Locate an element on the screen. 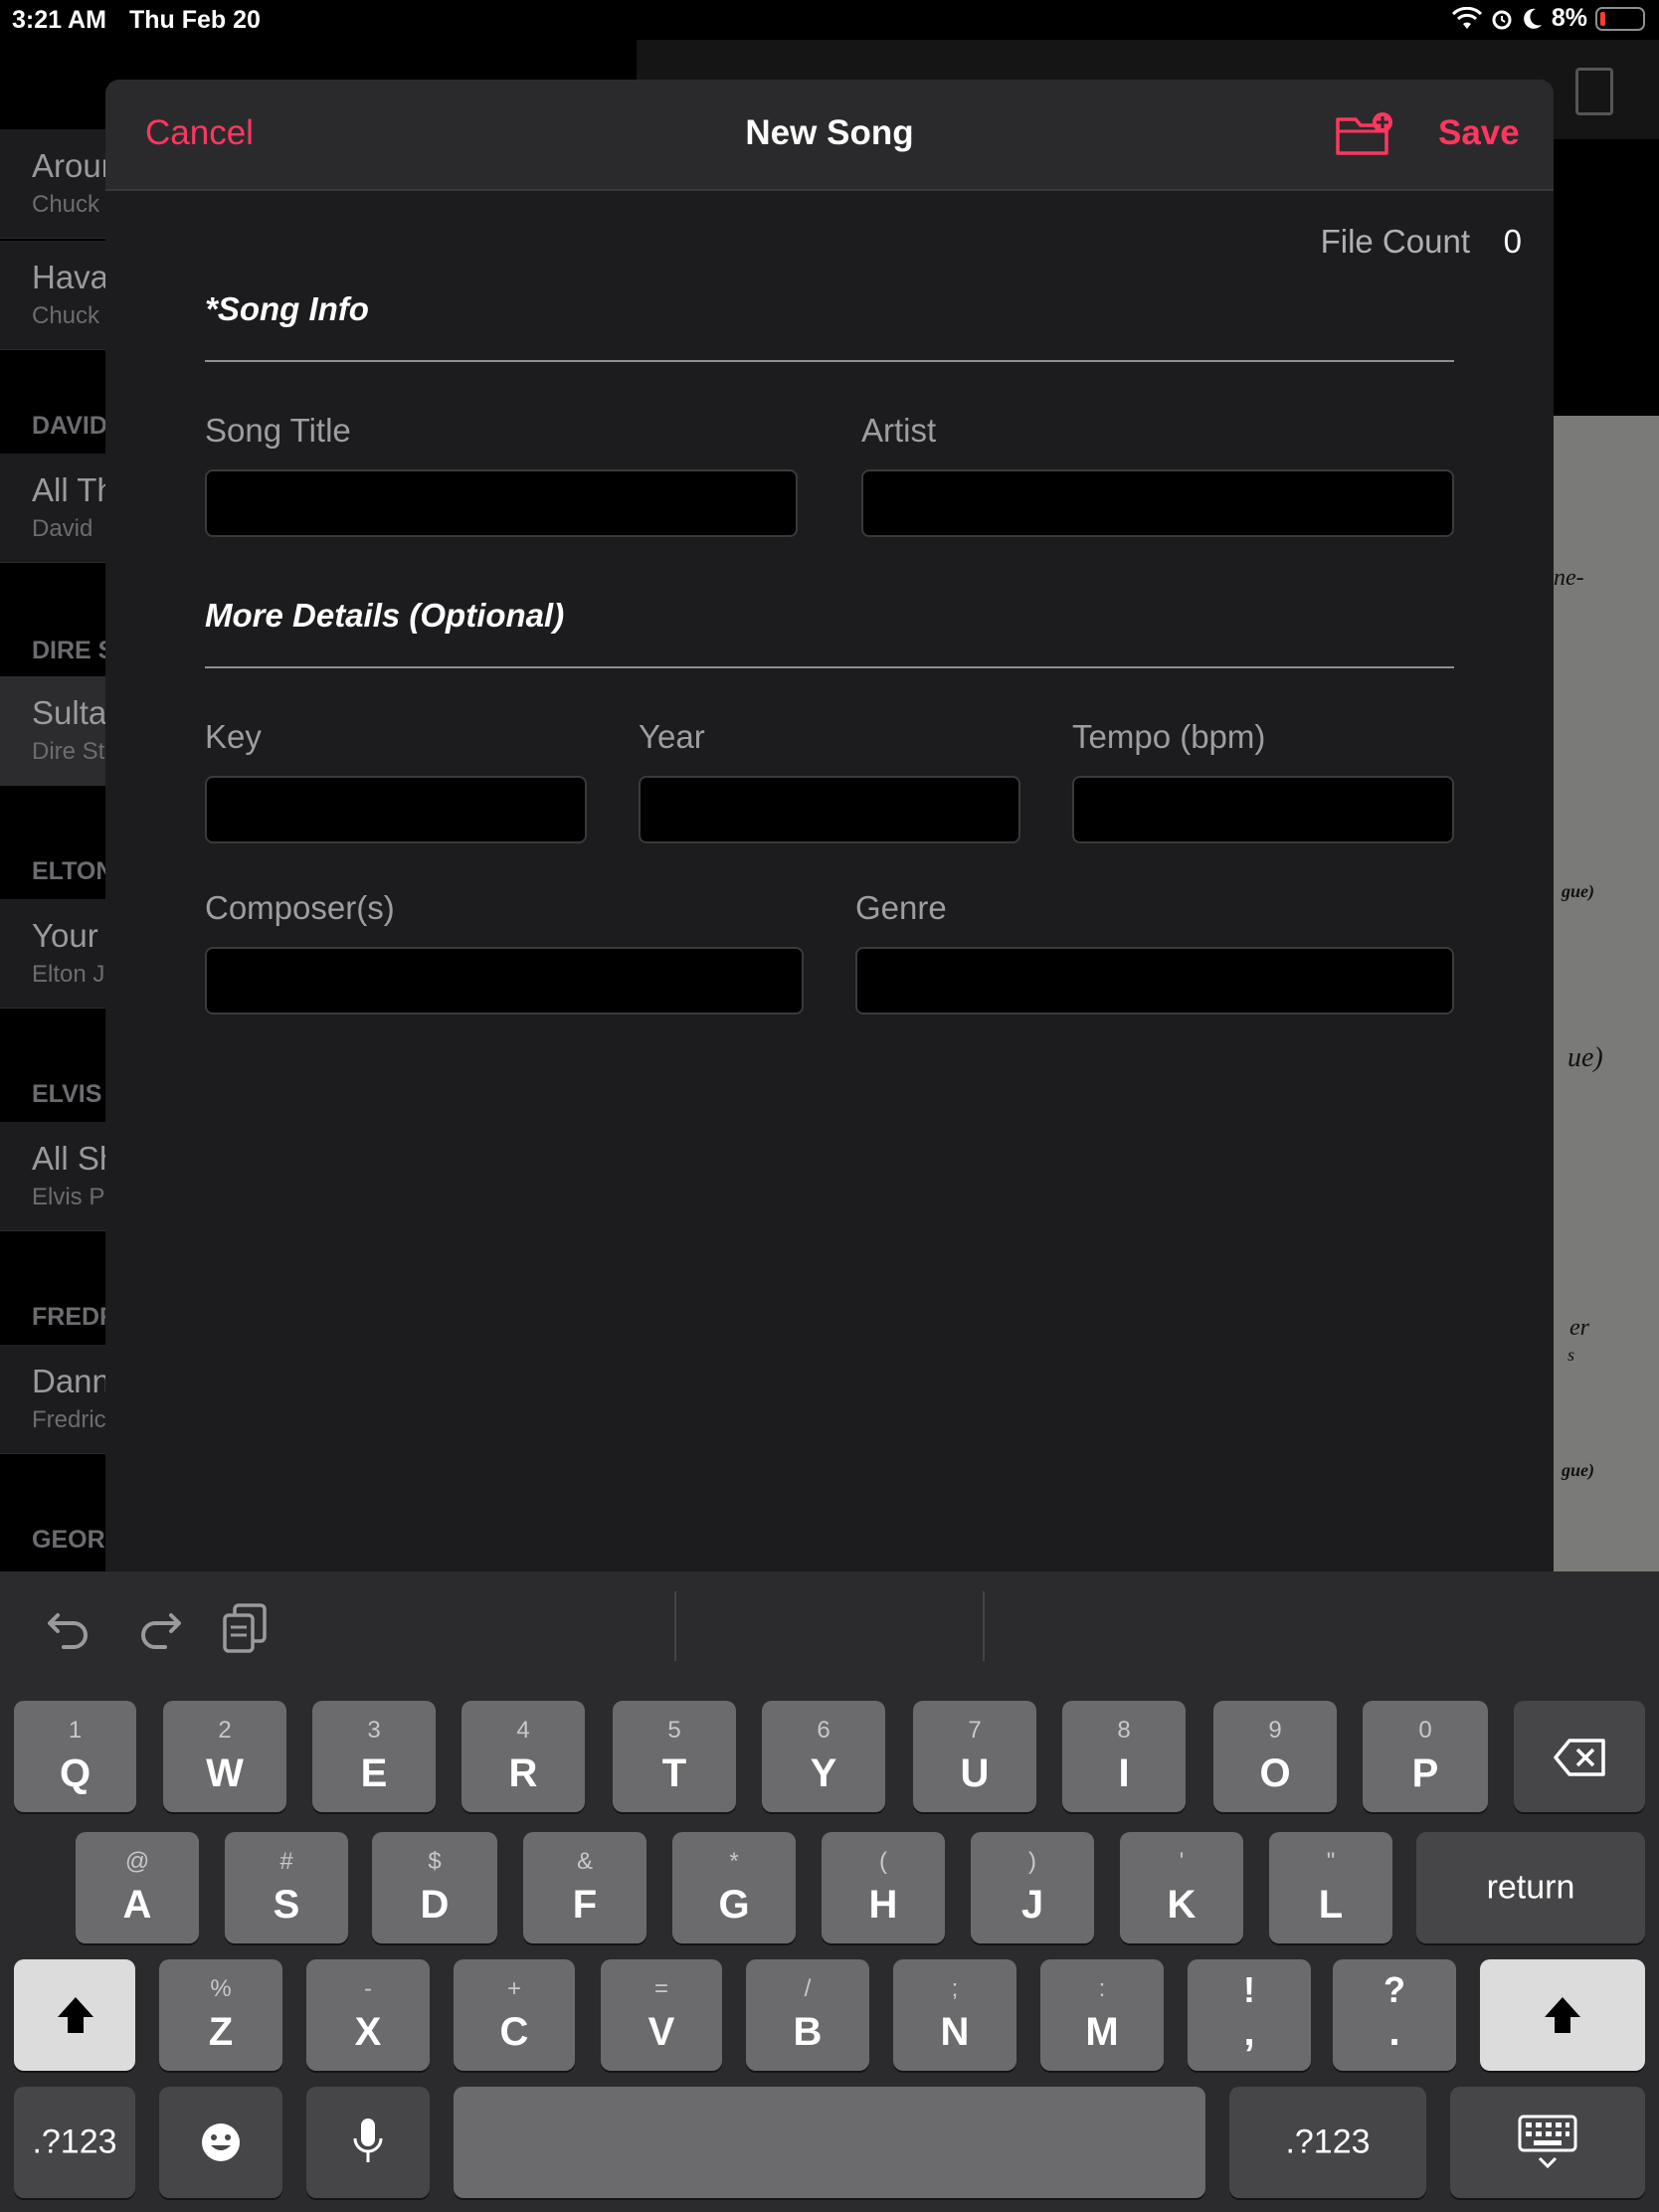 The image size is (1659, 2212). list-item: Your Elton J is located at coordinates (52, 954).